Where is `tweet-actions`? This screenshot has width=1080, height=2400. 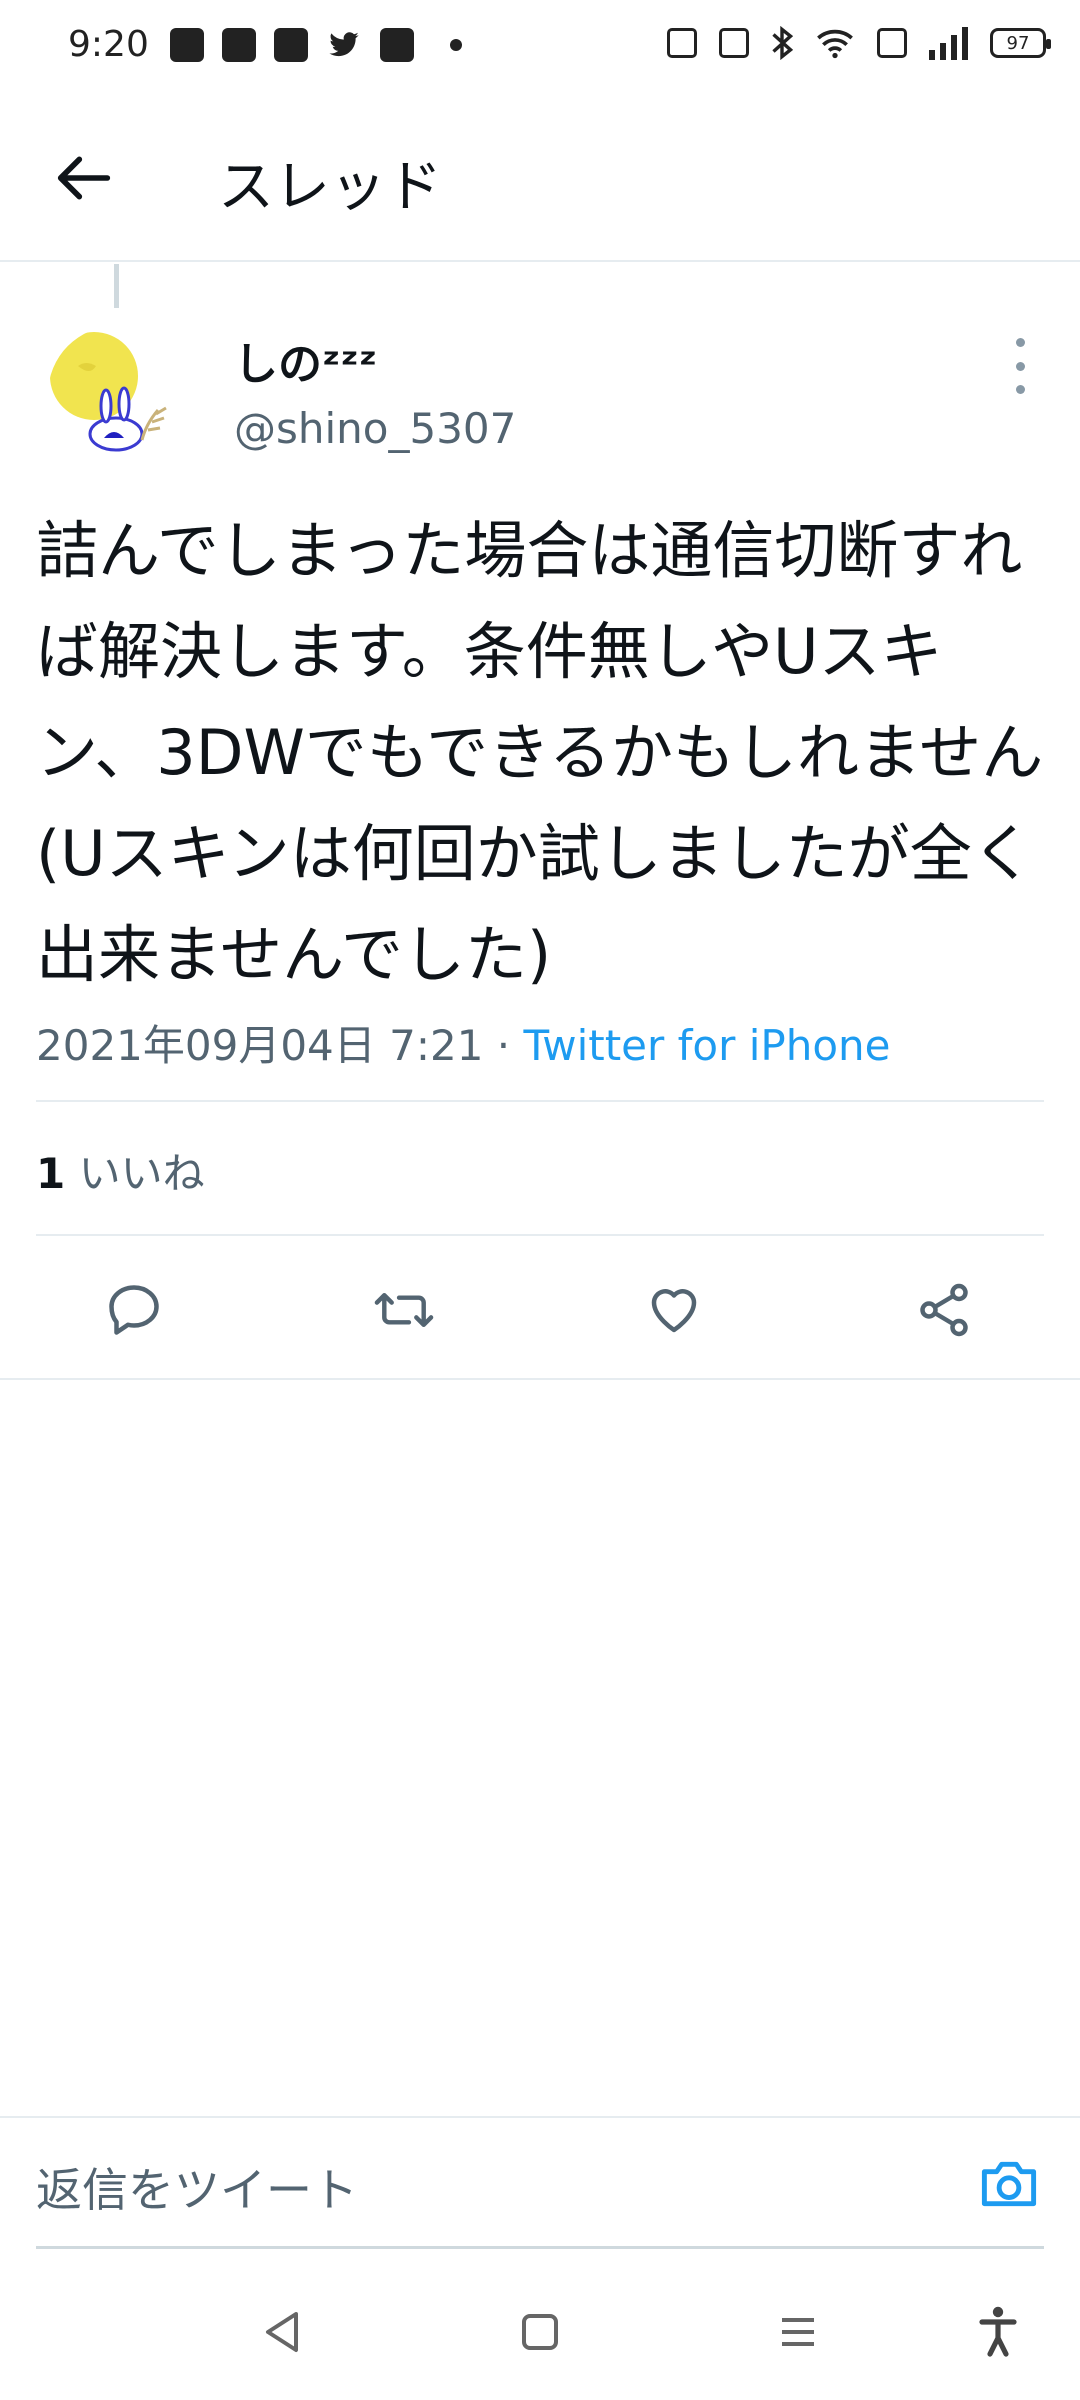
tweet-actions is located at coordinates (540, 1308).